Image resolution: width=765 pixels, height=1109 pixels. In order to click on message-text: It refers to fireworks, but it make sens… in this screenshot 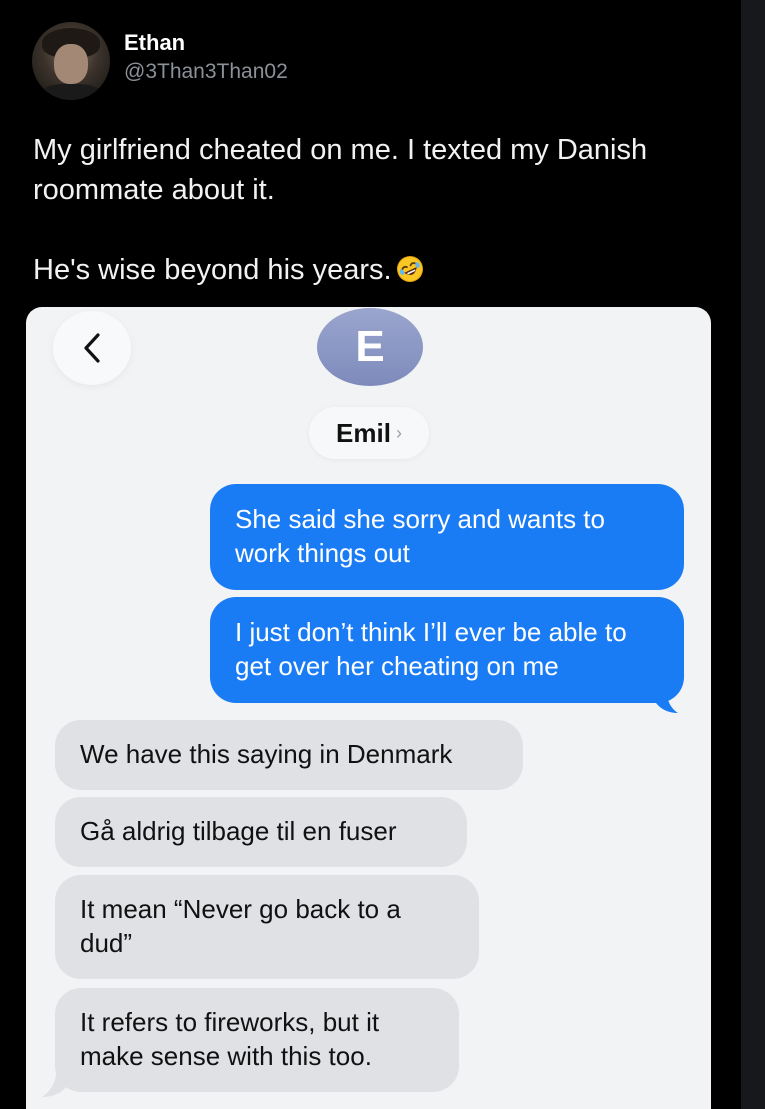, I will do `click(230, 1039)`.